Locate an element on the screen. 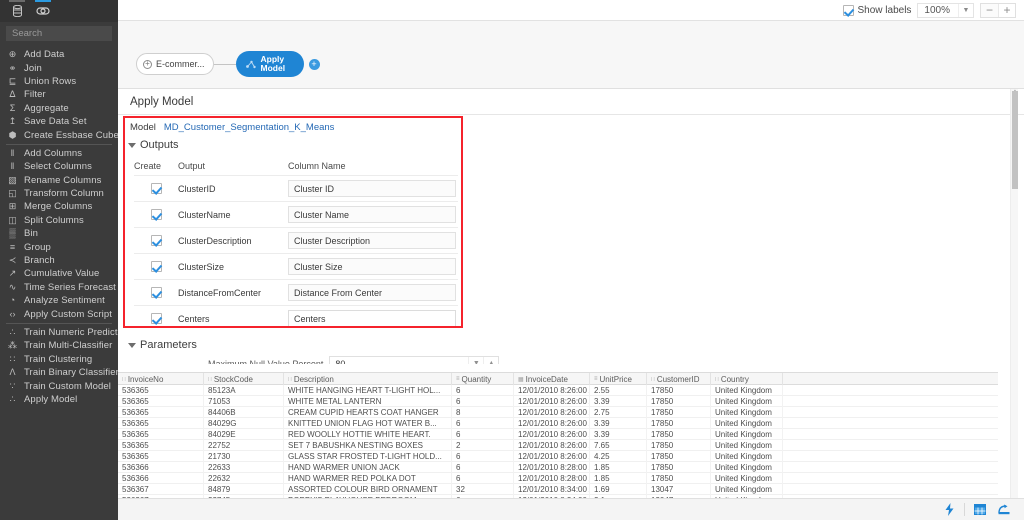 The image size is (1024, 520). sidebar-item-apply-model: ∴ Apply Model is located at coordinates (59, 399).